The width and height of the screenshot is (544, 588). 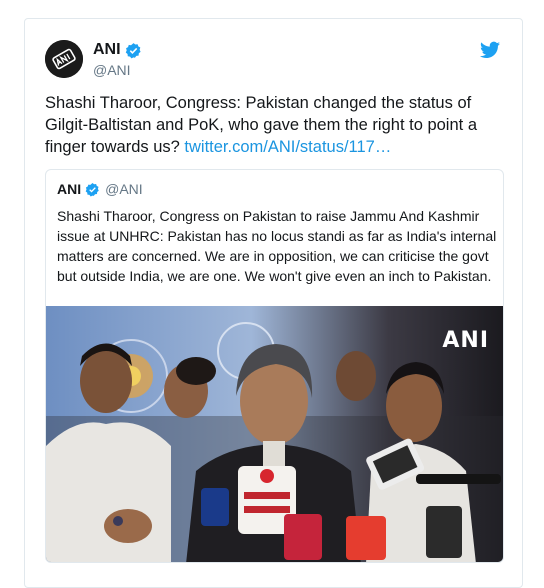 I want to click on quoted-tweet-header: ANI @ANI, so click(x=100, y=189).